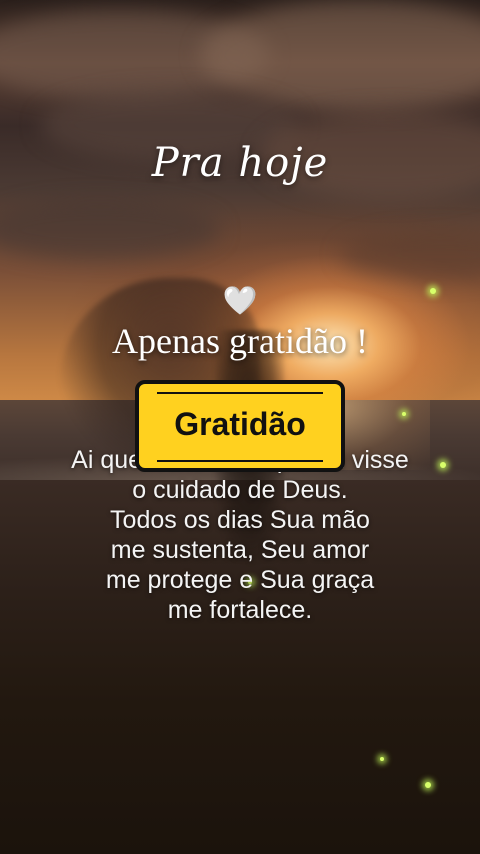 The width and height of the screenshot is (480, 854). I want to click on gratitude-sticker: Gratidão, so click(240, 426).